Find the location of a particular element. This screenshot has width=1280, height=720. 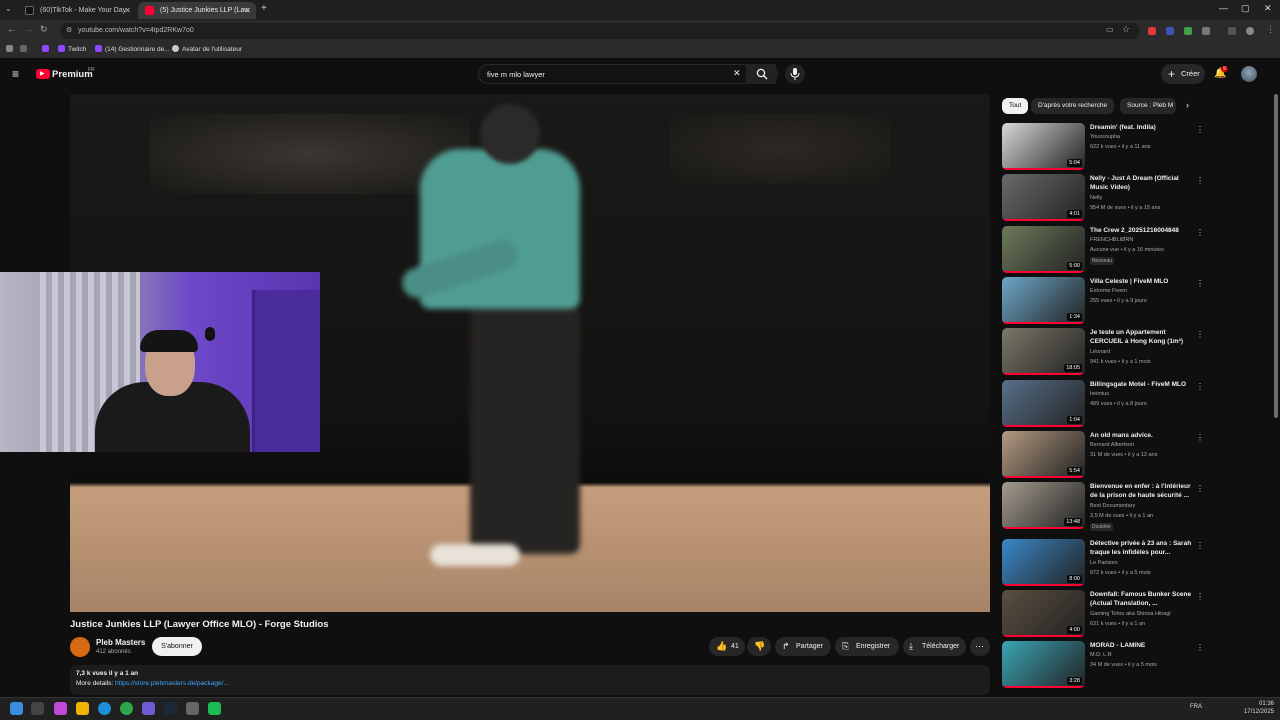

chip-recherche: D'après votre recherche is located at coordinates (1073, 106).